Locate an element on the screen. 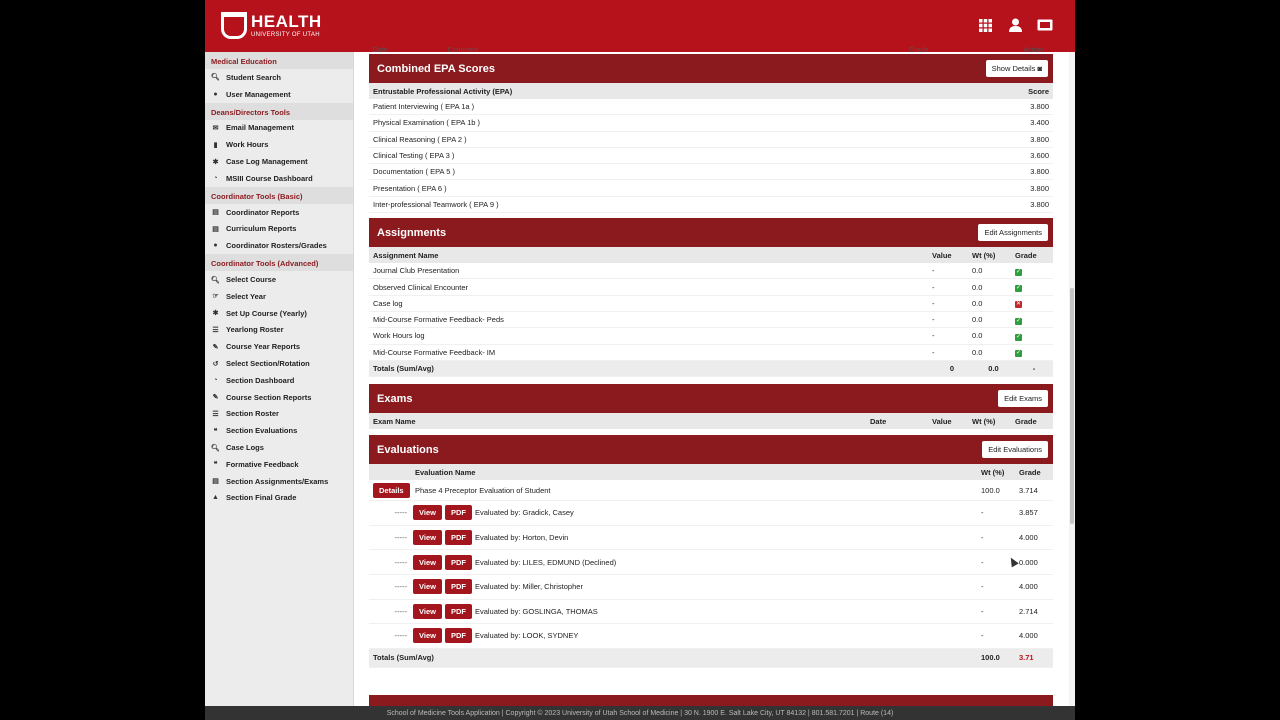  sidebar-item-label: Select Section/Rotation is located at coordinates (268, 364).